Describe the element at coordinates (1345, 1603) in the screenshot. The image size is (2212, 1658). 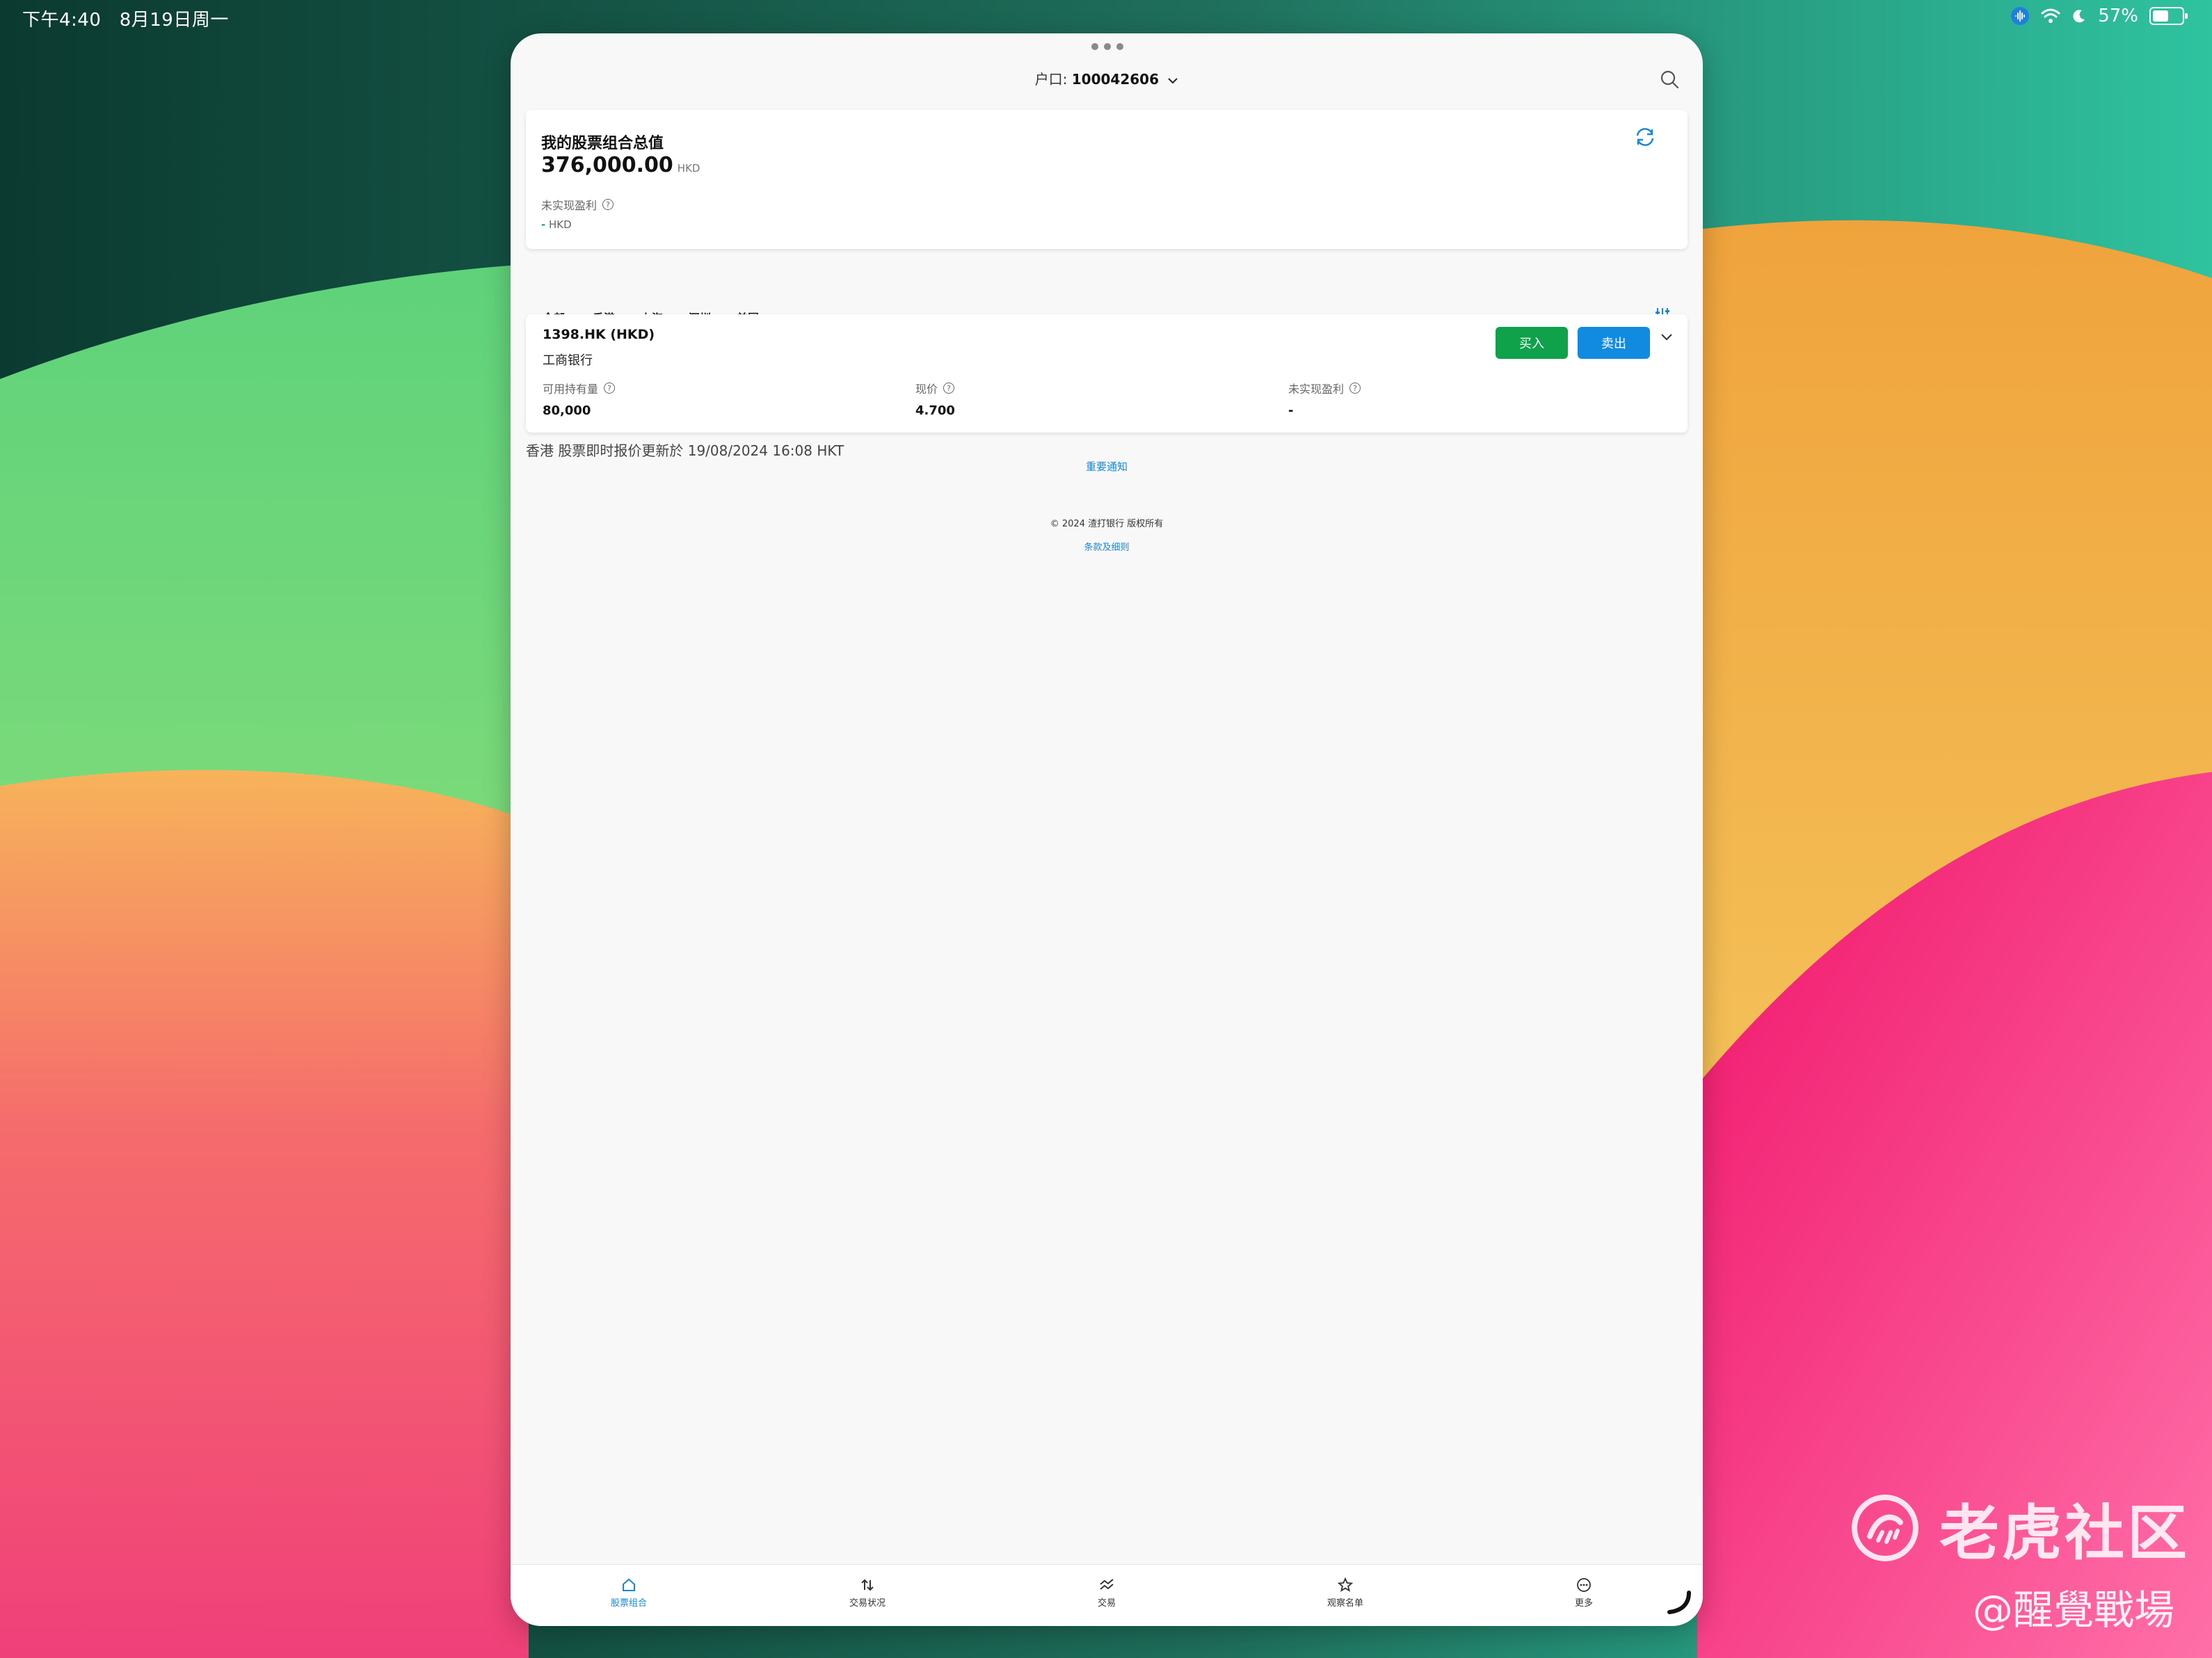
I see `nav-watchlist-label: 观察名单` at that location.